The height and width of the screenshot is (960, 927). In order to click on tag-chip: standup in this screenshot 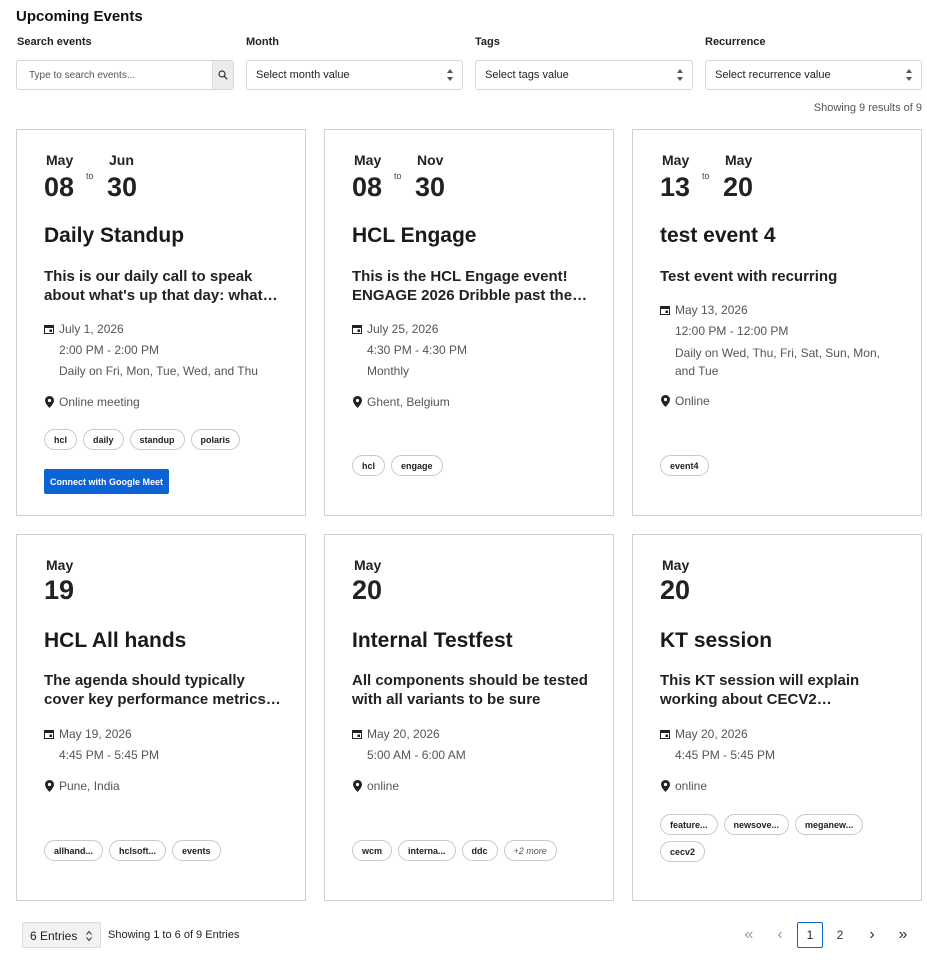, I will do `click(157, 439)`.